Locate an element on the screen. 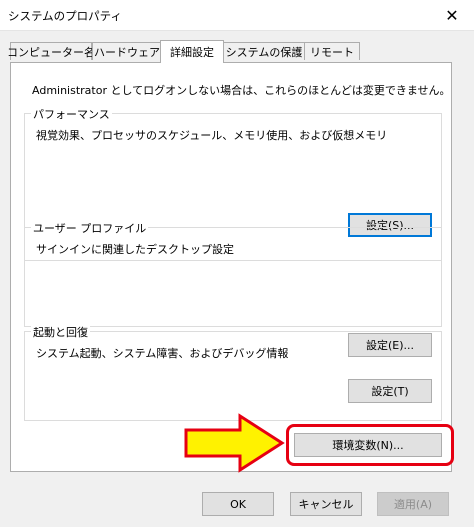 The image size is (474, 527). tab-computer-name: コンピューター名 is located at coordinates (51, 51).